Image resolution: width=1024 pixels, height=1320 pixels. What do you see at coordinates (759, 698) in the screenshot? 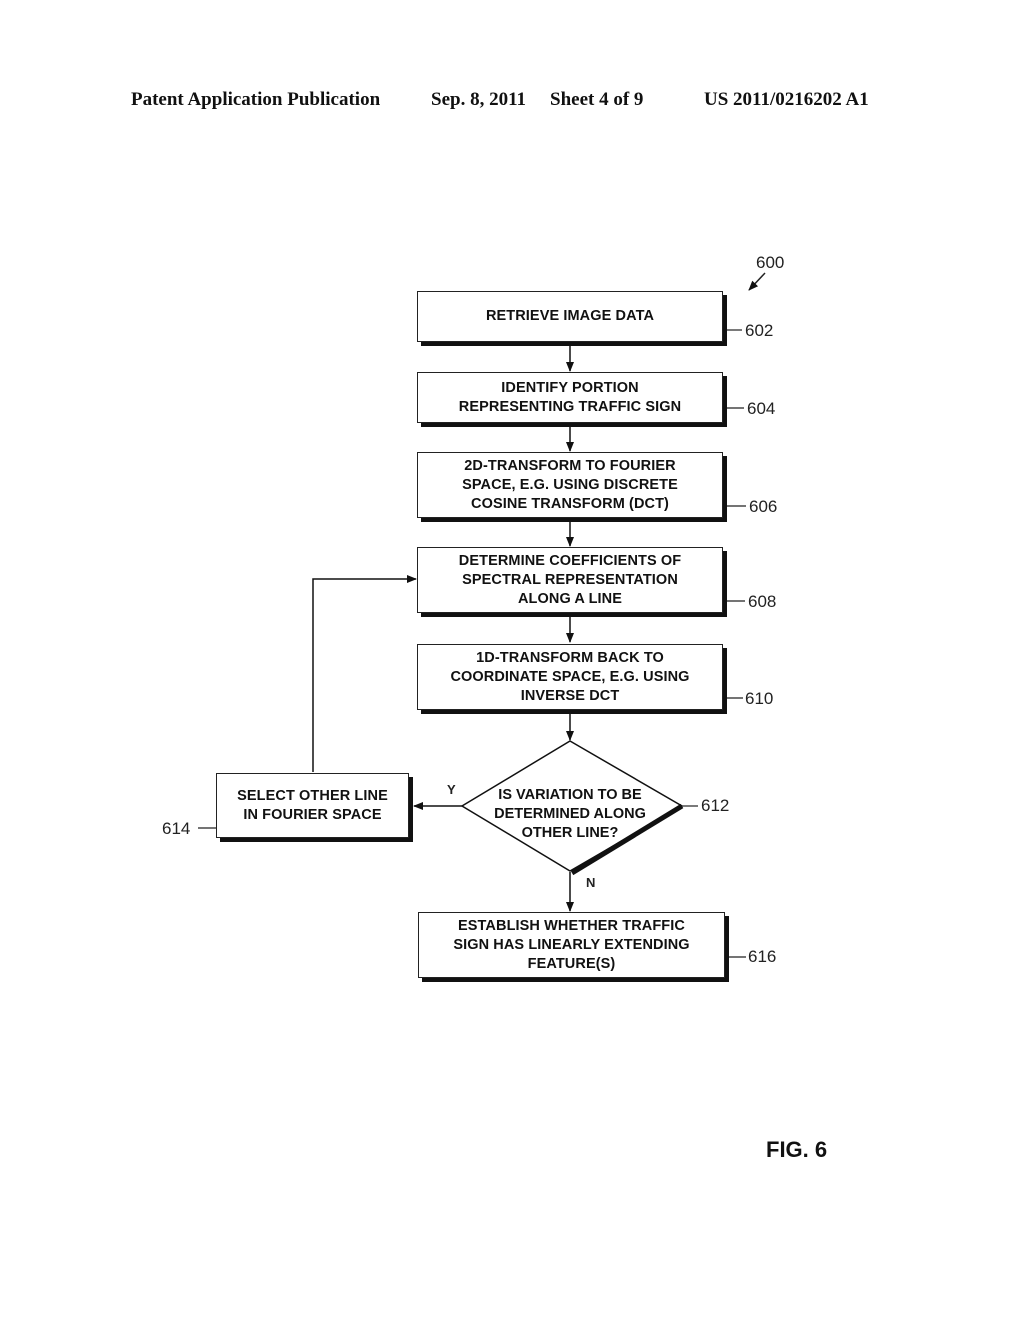
I see `step-ref-610: 610` at bounding box center [759, 698].